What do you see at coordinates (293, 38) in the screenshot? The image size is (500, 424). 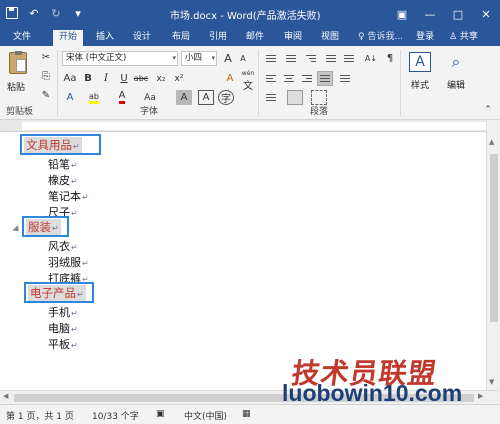 I see `tab-review: 审阅` at bounding box center [293, 38].